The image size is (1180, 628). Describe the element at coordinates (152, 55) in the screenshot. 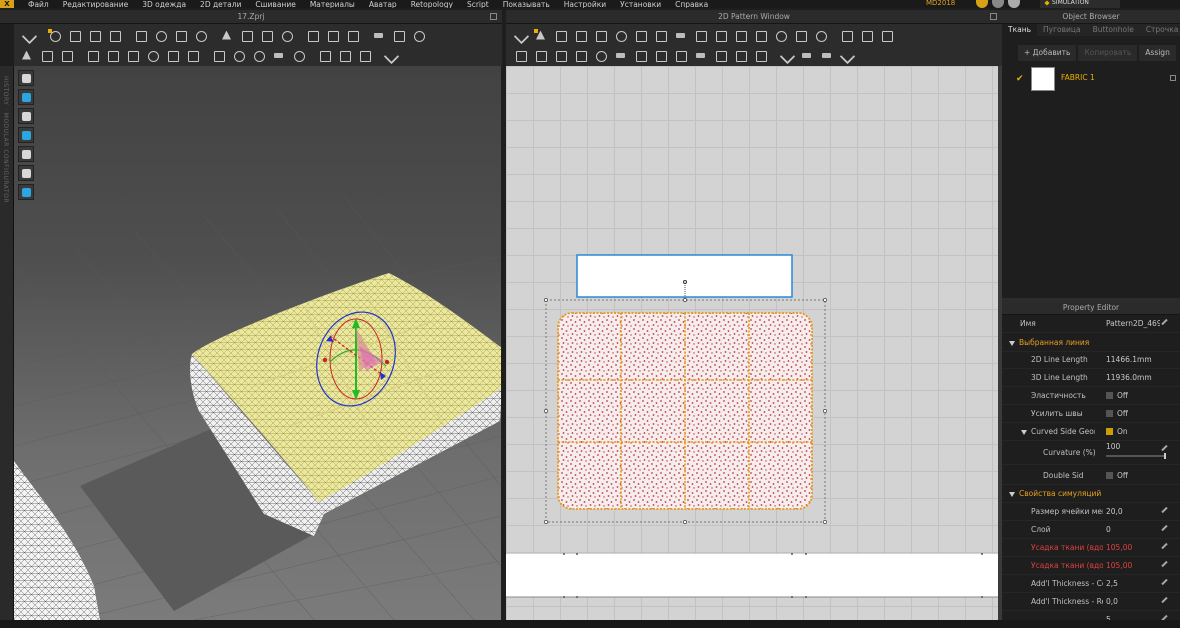

I see `rotate-icon` at that location.